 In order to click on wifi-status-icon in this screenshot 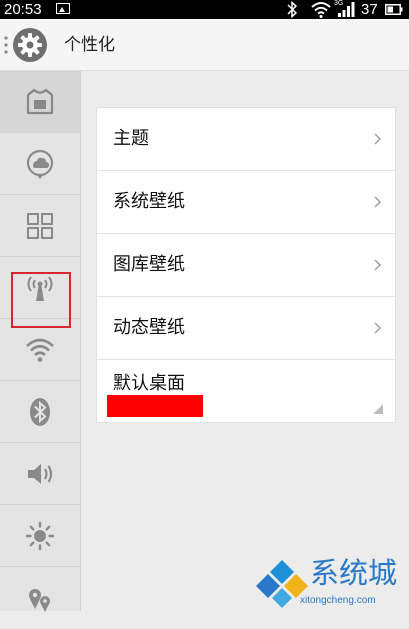, I will do `click(321, 10)`.